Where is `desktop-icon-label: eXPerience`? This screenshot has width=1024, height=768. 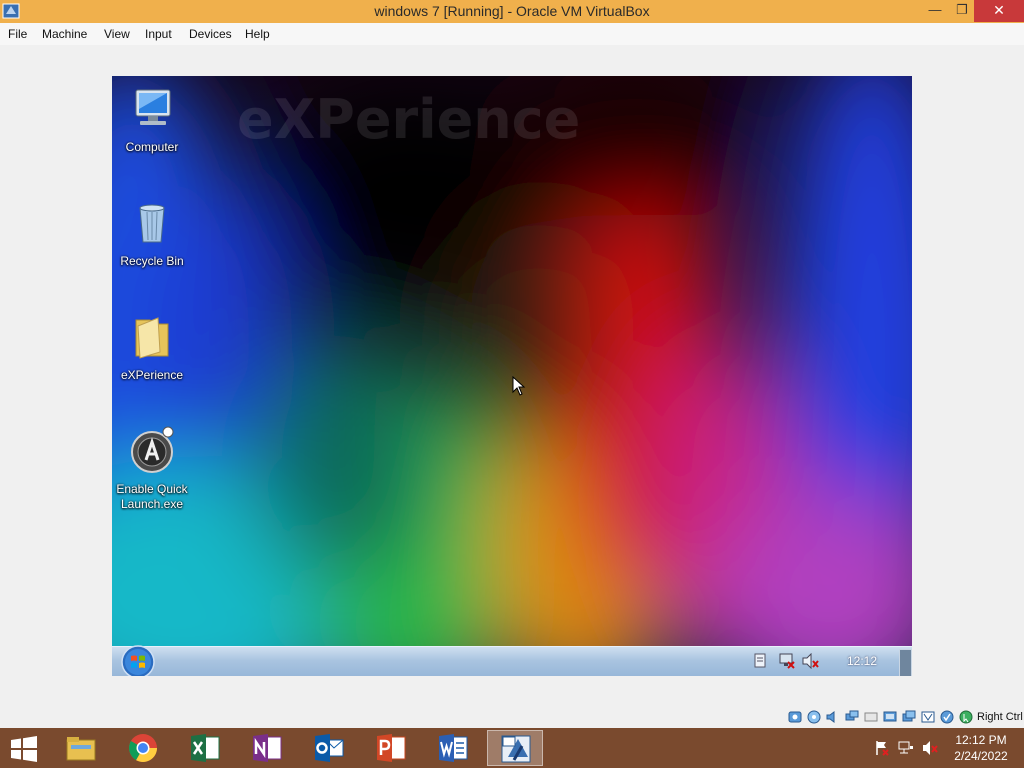 desktop-icon-label: eXPerience is located at coordinates (152, 375).